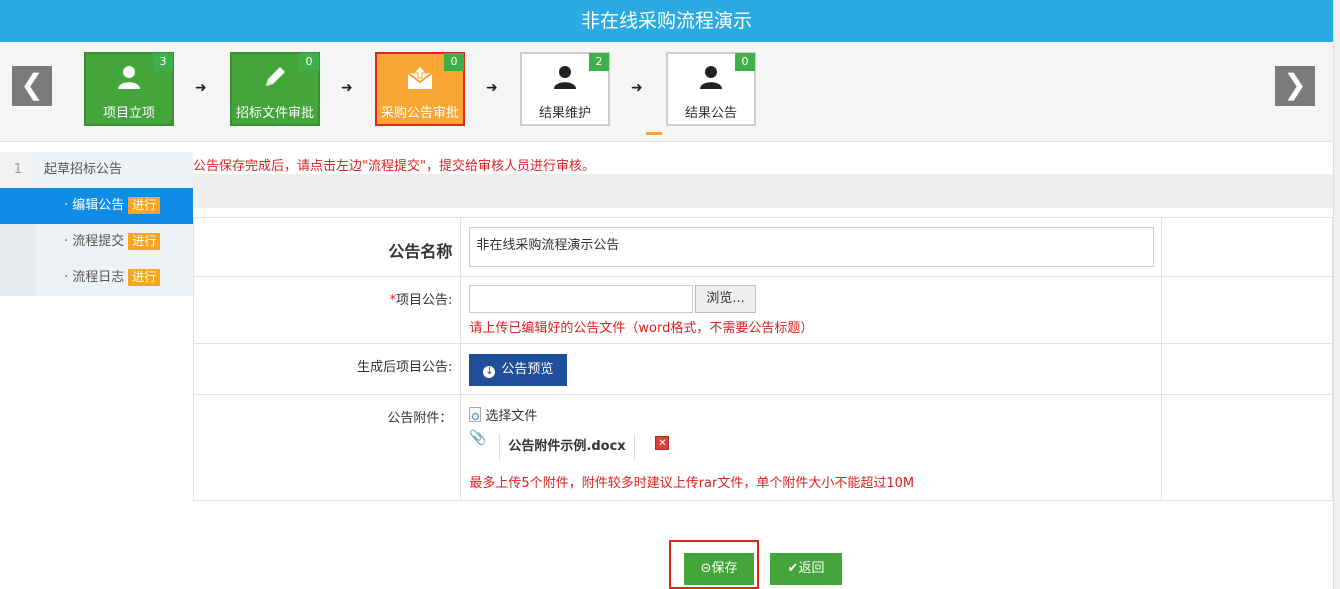 The width and height of the screenshot is (1340, 589). What do you see at coordinates (710, 113) in the screenshot?
I see `step-label: 结果公告` at bounding box center [710, 113].